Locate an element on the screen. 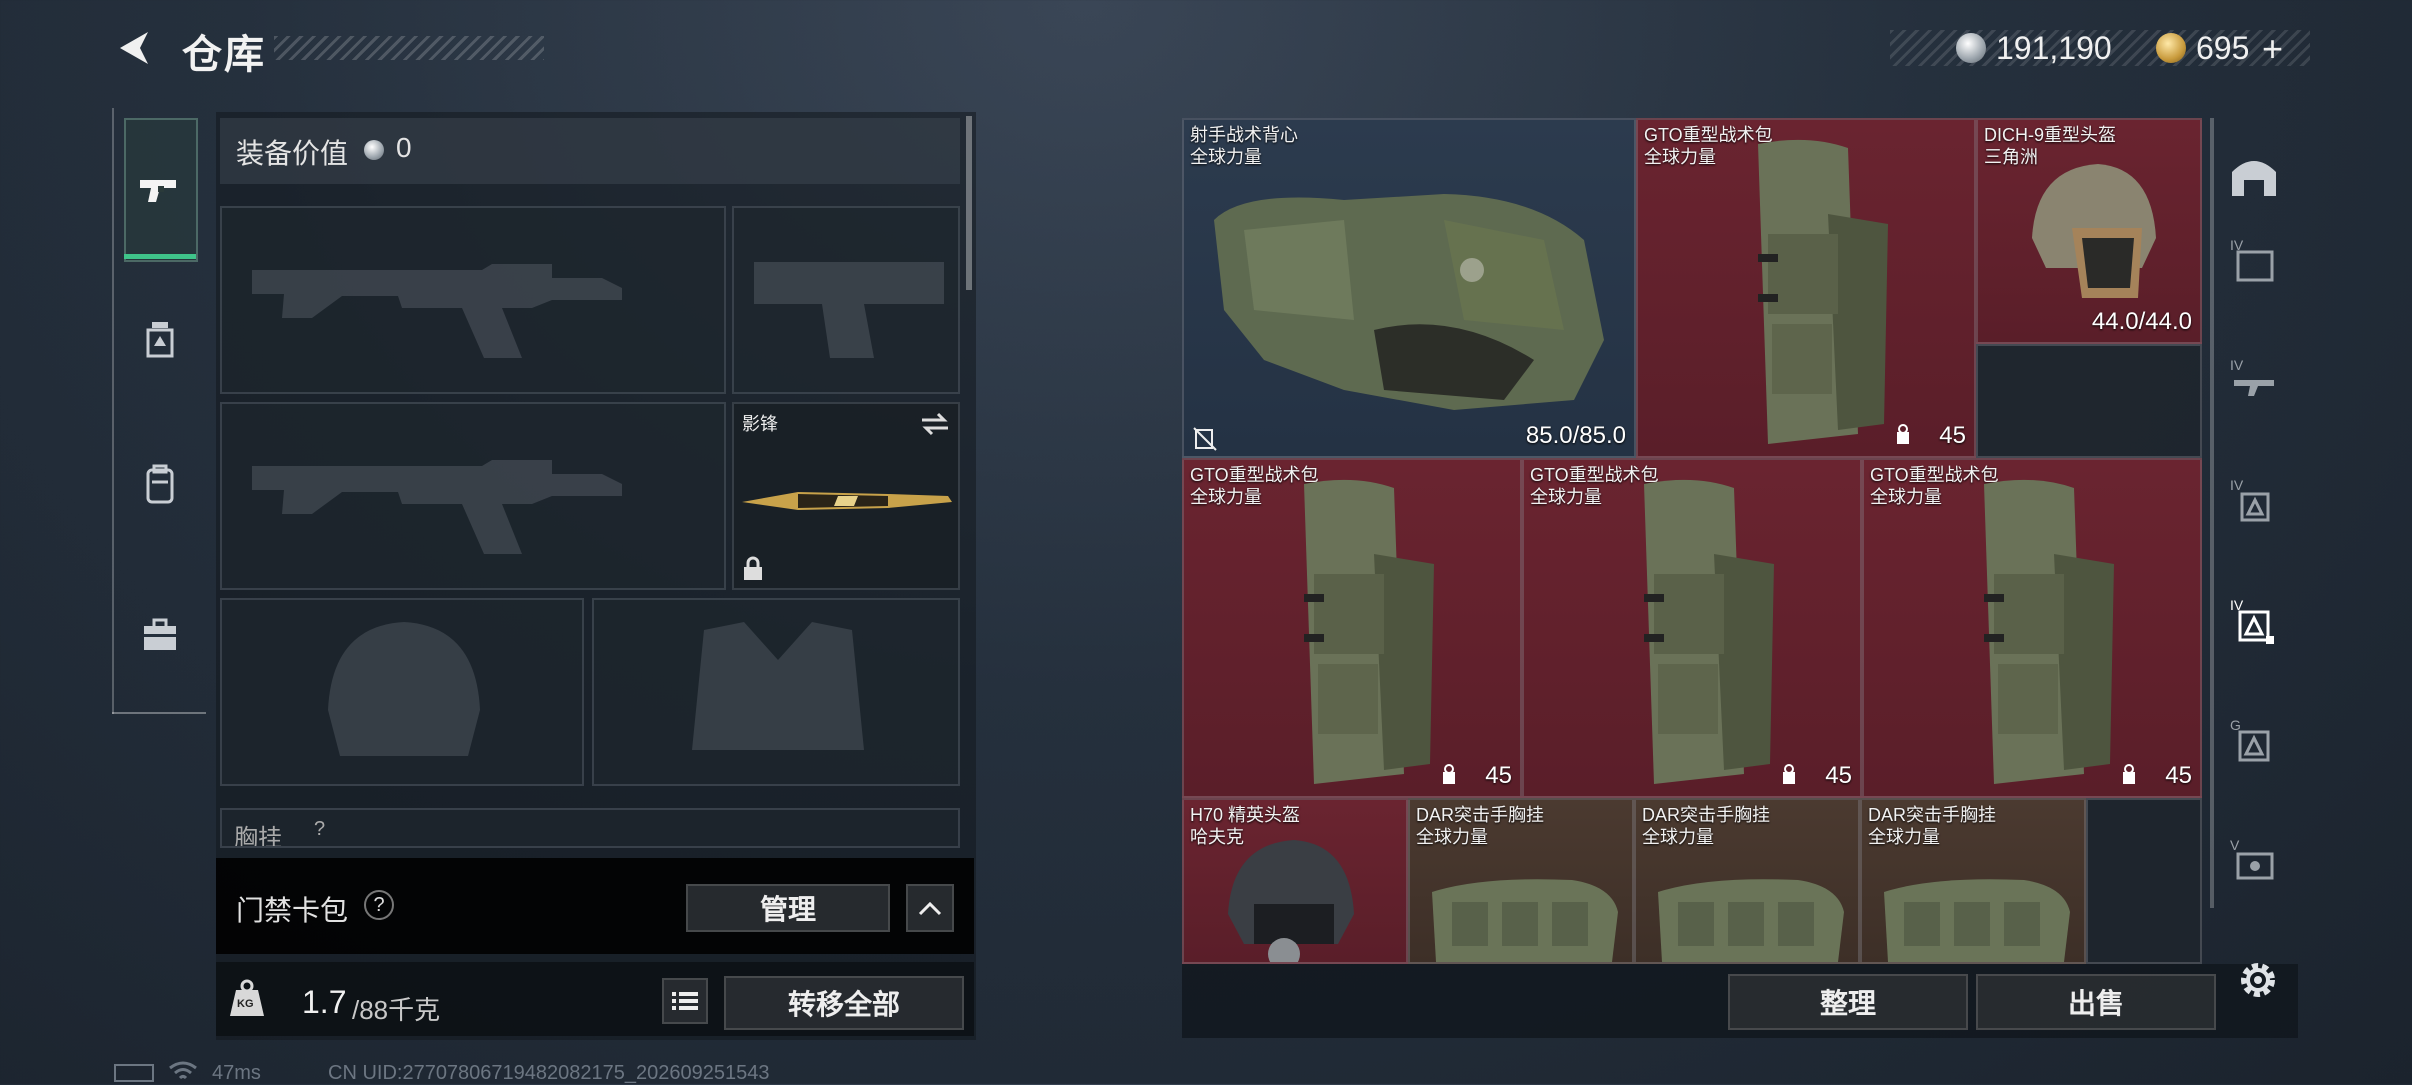  vest-image is located at coordinates (1409, 302).